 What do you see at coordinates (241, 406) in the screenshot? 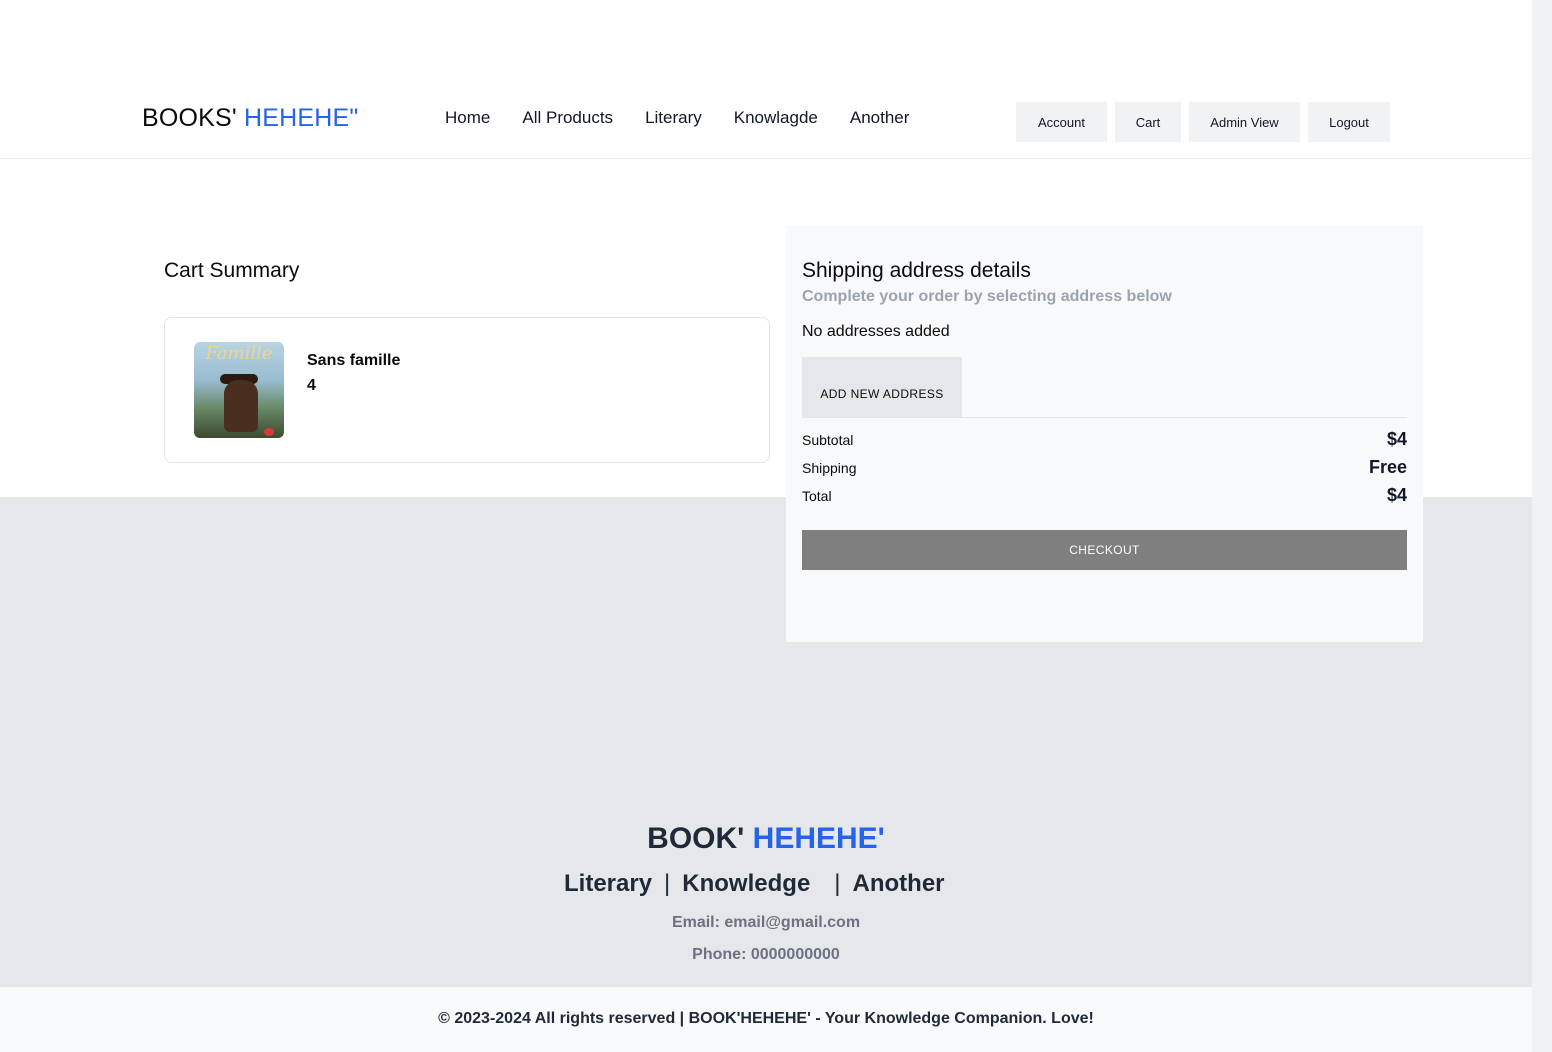
I see `cover-figure-shape` at bounding box center [241, 406].